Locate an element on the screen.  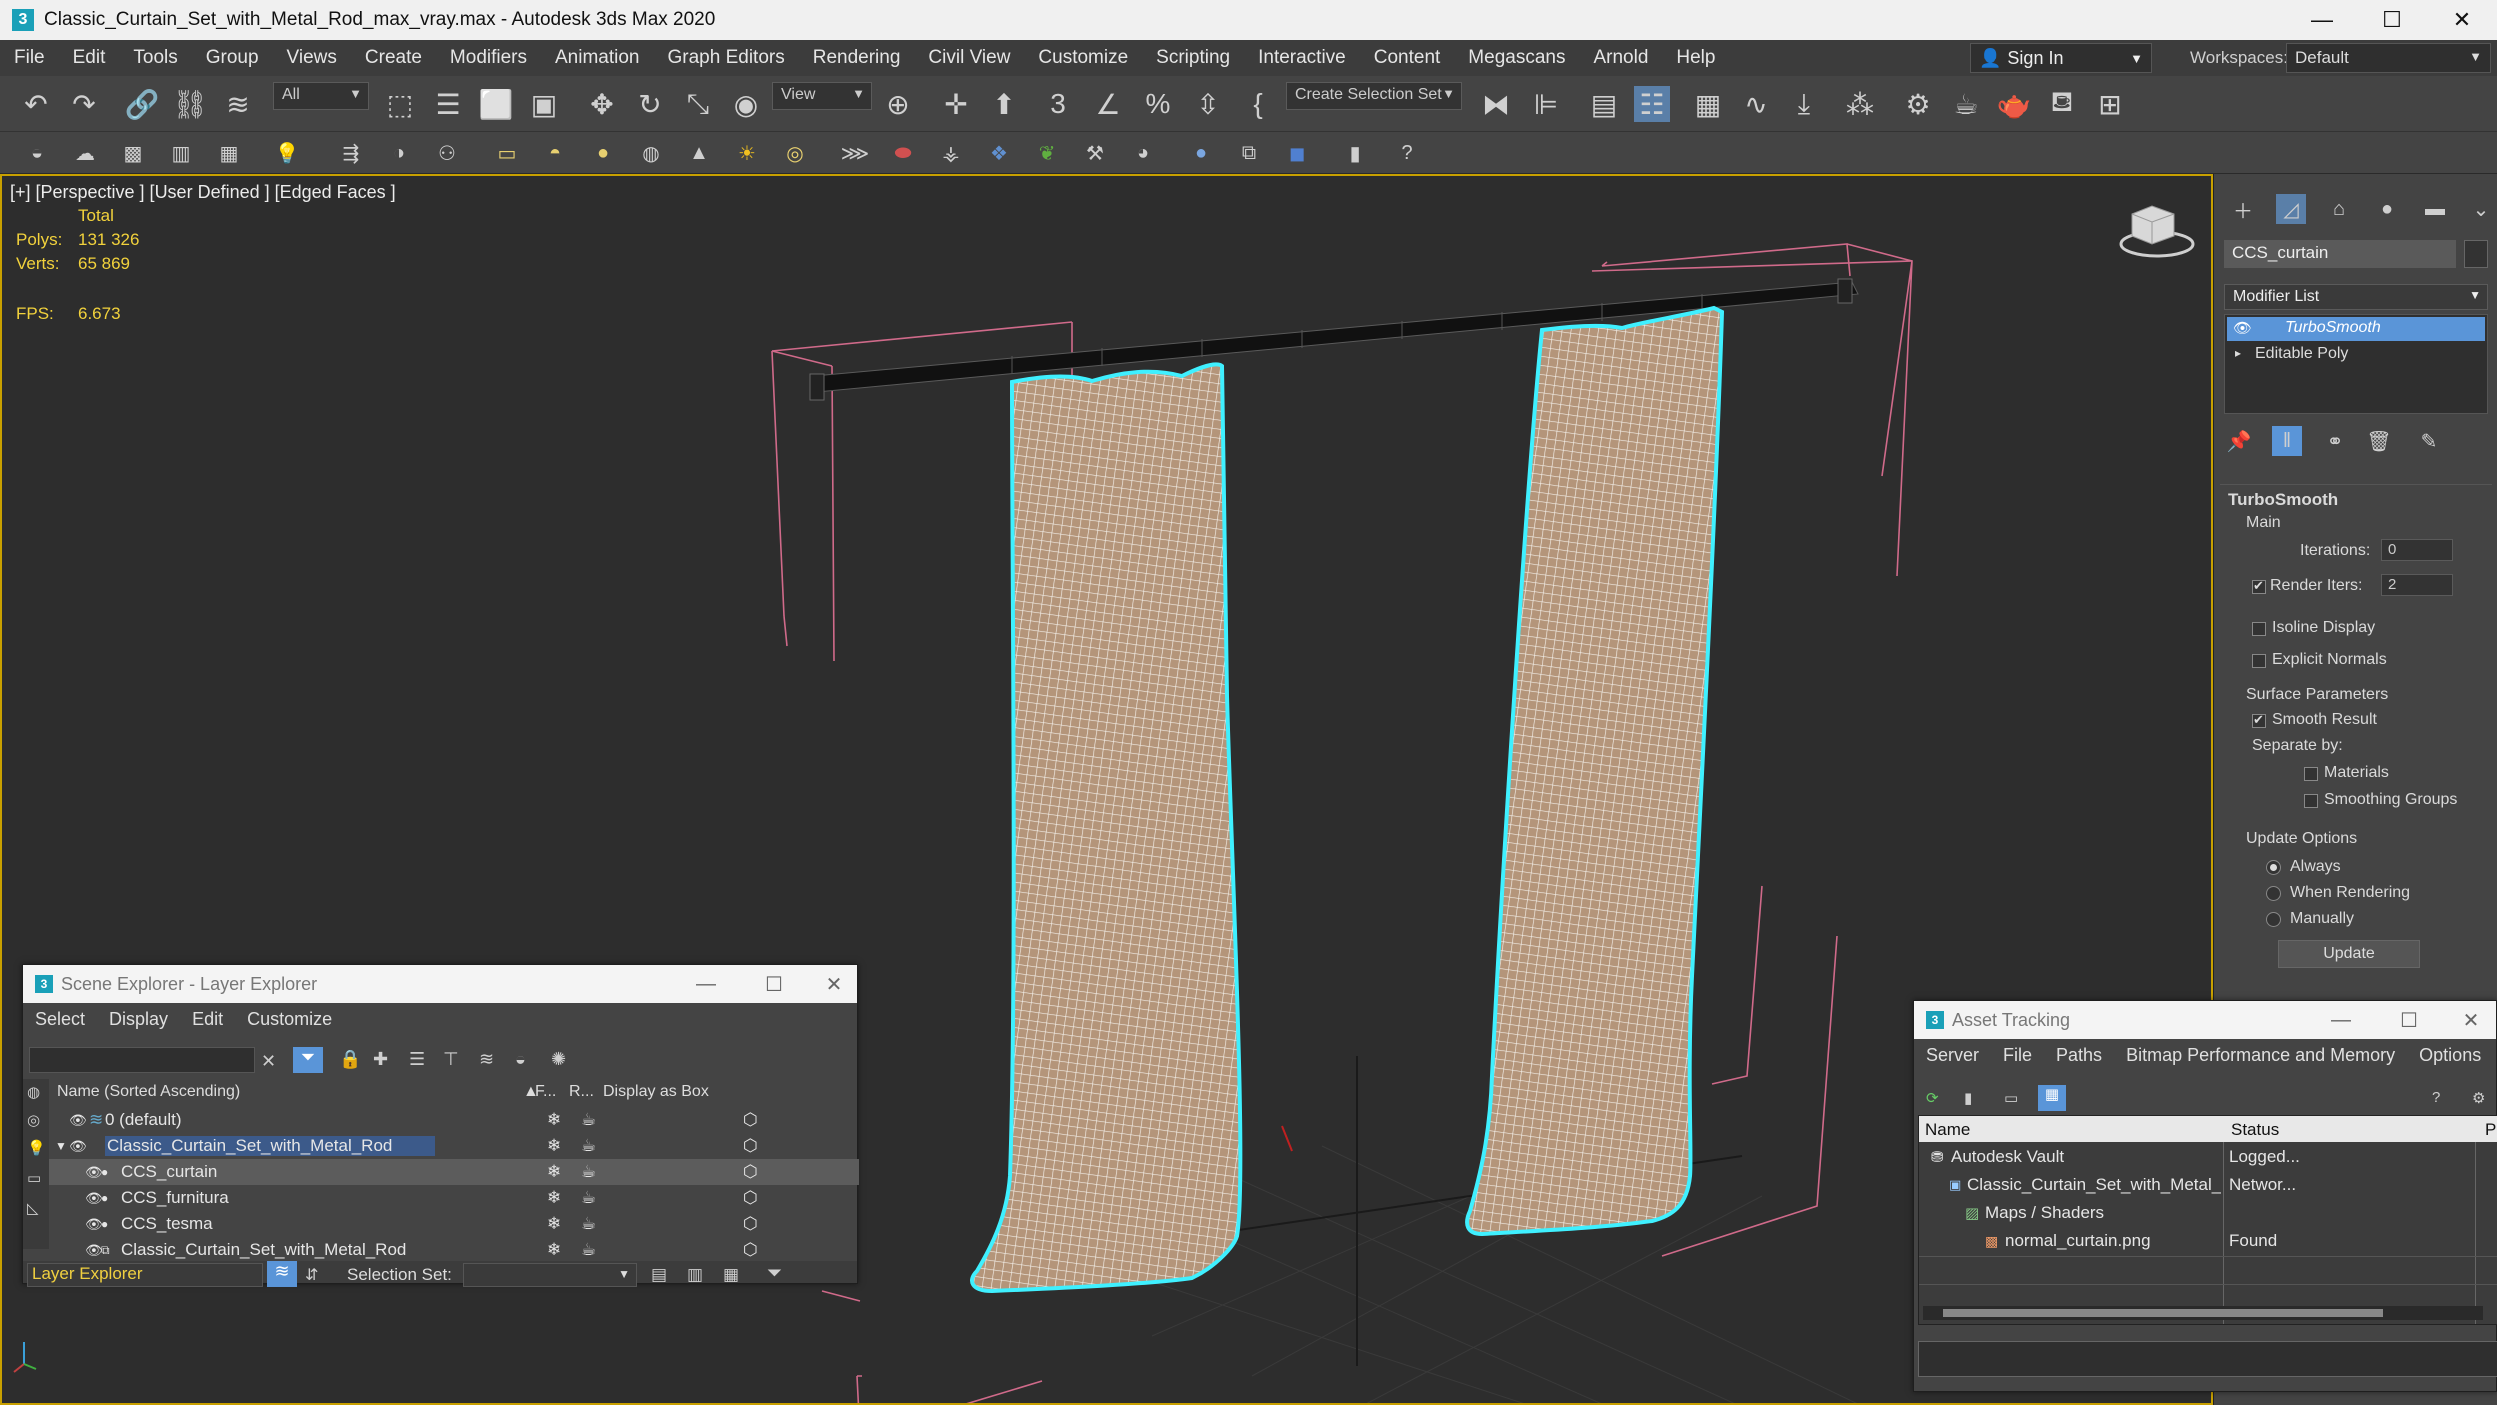
menu-group: Group is located at coordinates (232, 58).